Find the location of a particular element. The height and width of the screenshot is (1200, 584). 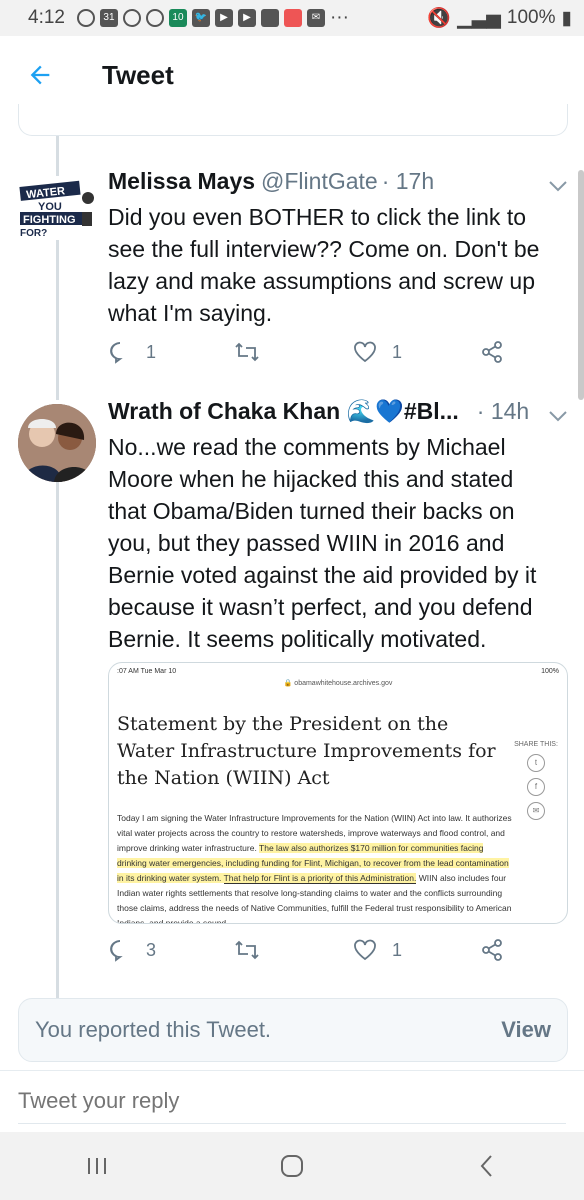

app-icon is located at coordinates (269, 18).